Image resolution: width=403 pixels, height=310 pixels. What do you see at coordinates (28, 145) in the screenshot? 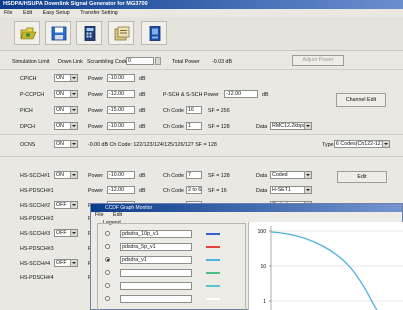
I see `ocns-label: OCNS` at bounding box center [28, 145].